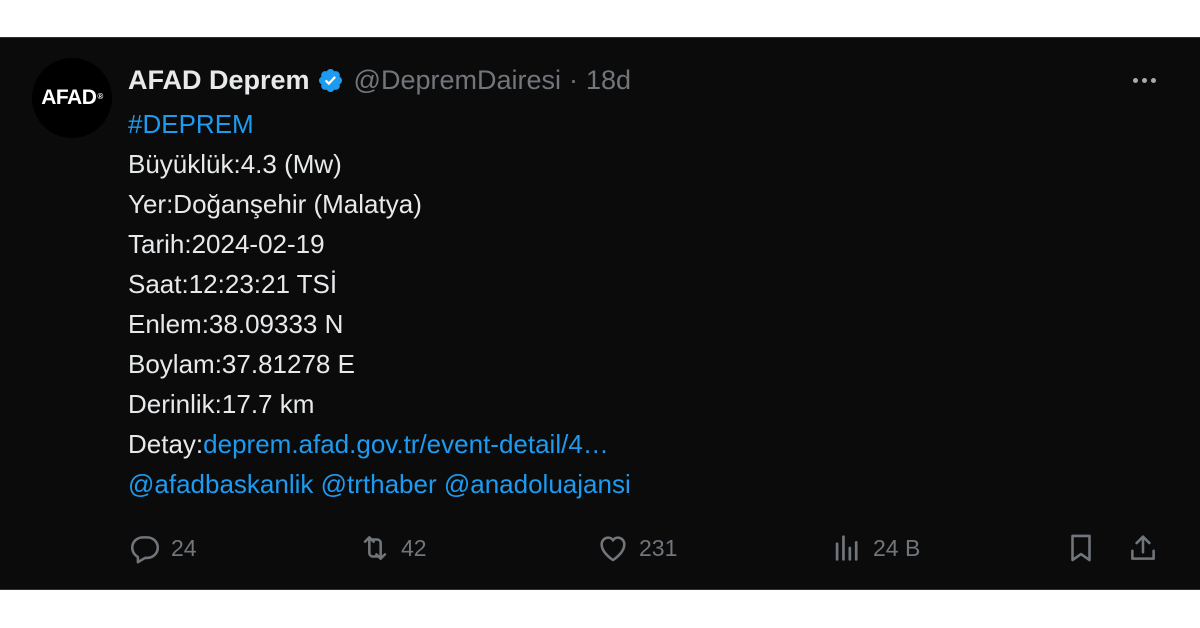  Describe the element at coordinates (613, 549) in the screenshot. I see `heart-icon` at that location.